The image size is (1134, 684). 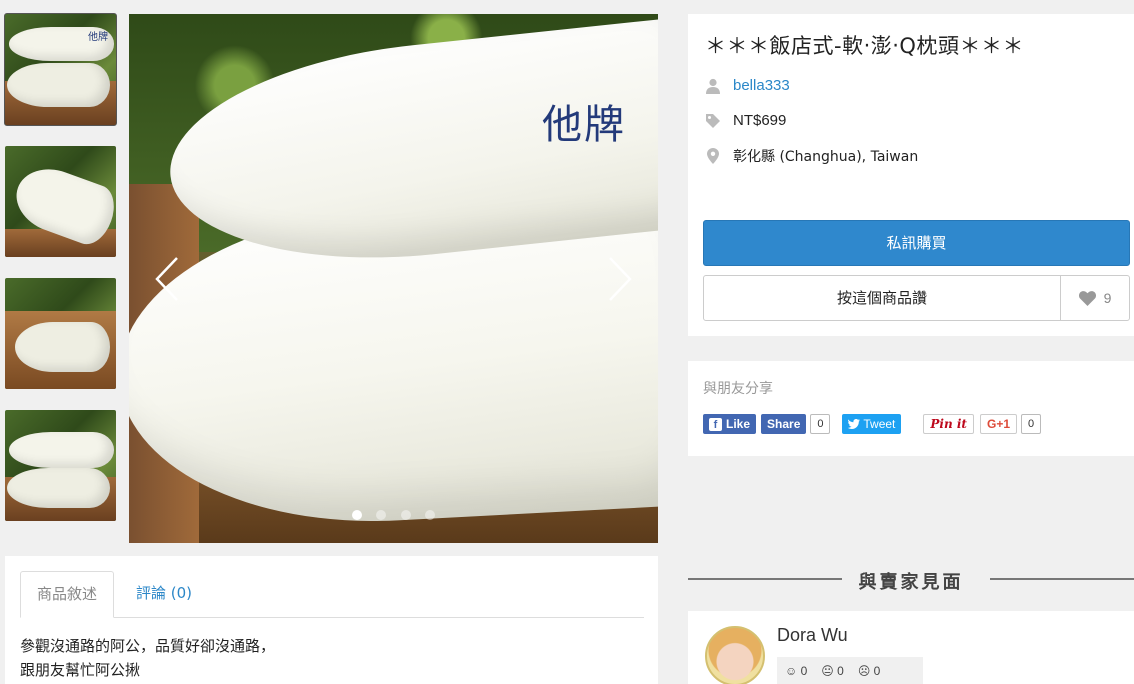 I want to click on twitter-icon, so click(x=854, y=424).